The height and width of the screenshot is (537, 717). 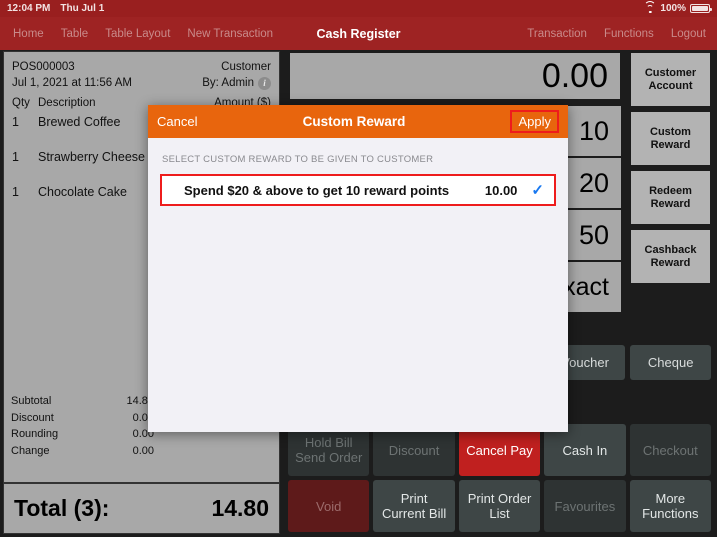 What do you see at coordinates (28, 34) in the screenshot?
I see `nav-item-home: Home` at bounding box center [28, 34].